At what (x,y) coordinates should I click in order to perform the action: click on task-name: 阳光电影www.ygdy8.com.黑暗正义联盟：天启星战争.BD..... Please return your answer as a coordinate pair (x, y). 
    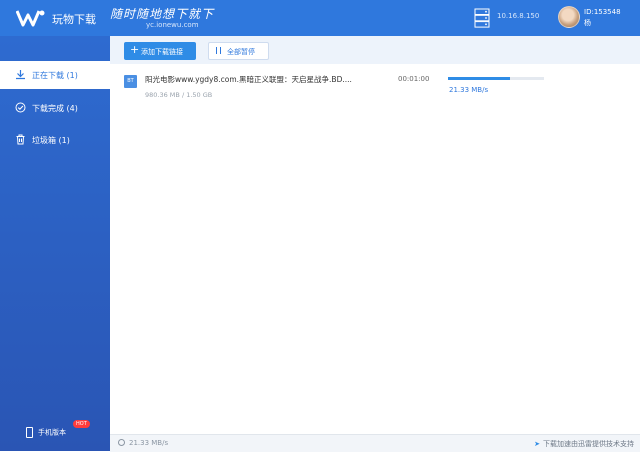
    Looking at the image, I should click on (248, 79).